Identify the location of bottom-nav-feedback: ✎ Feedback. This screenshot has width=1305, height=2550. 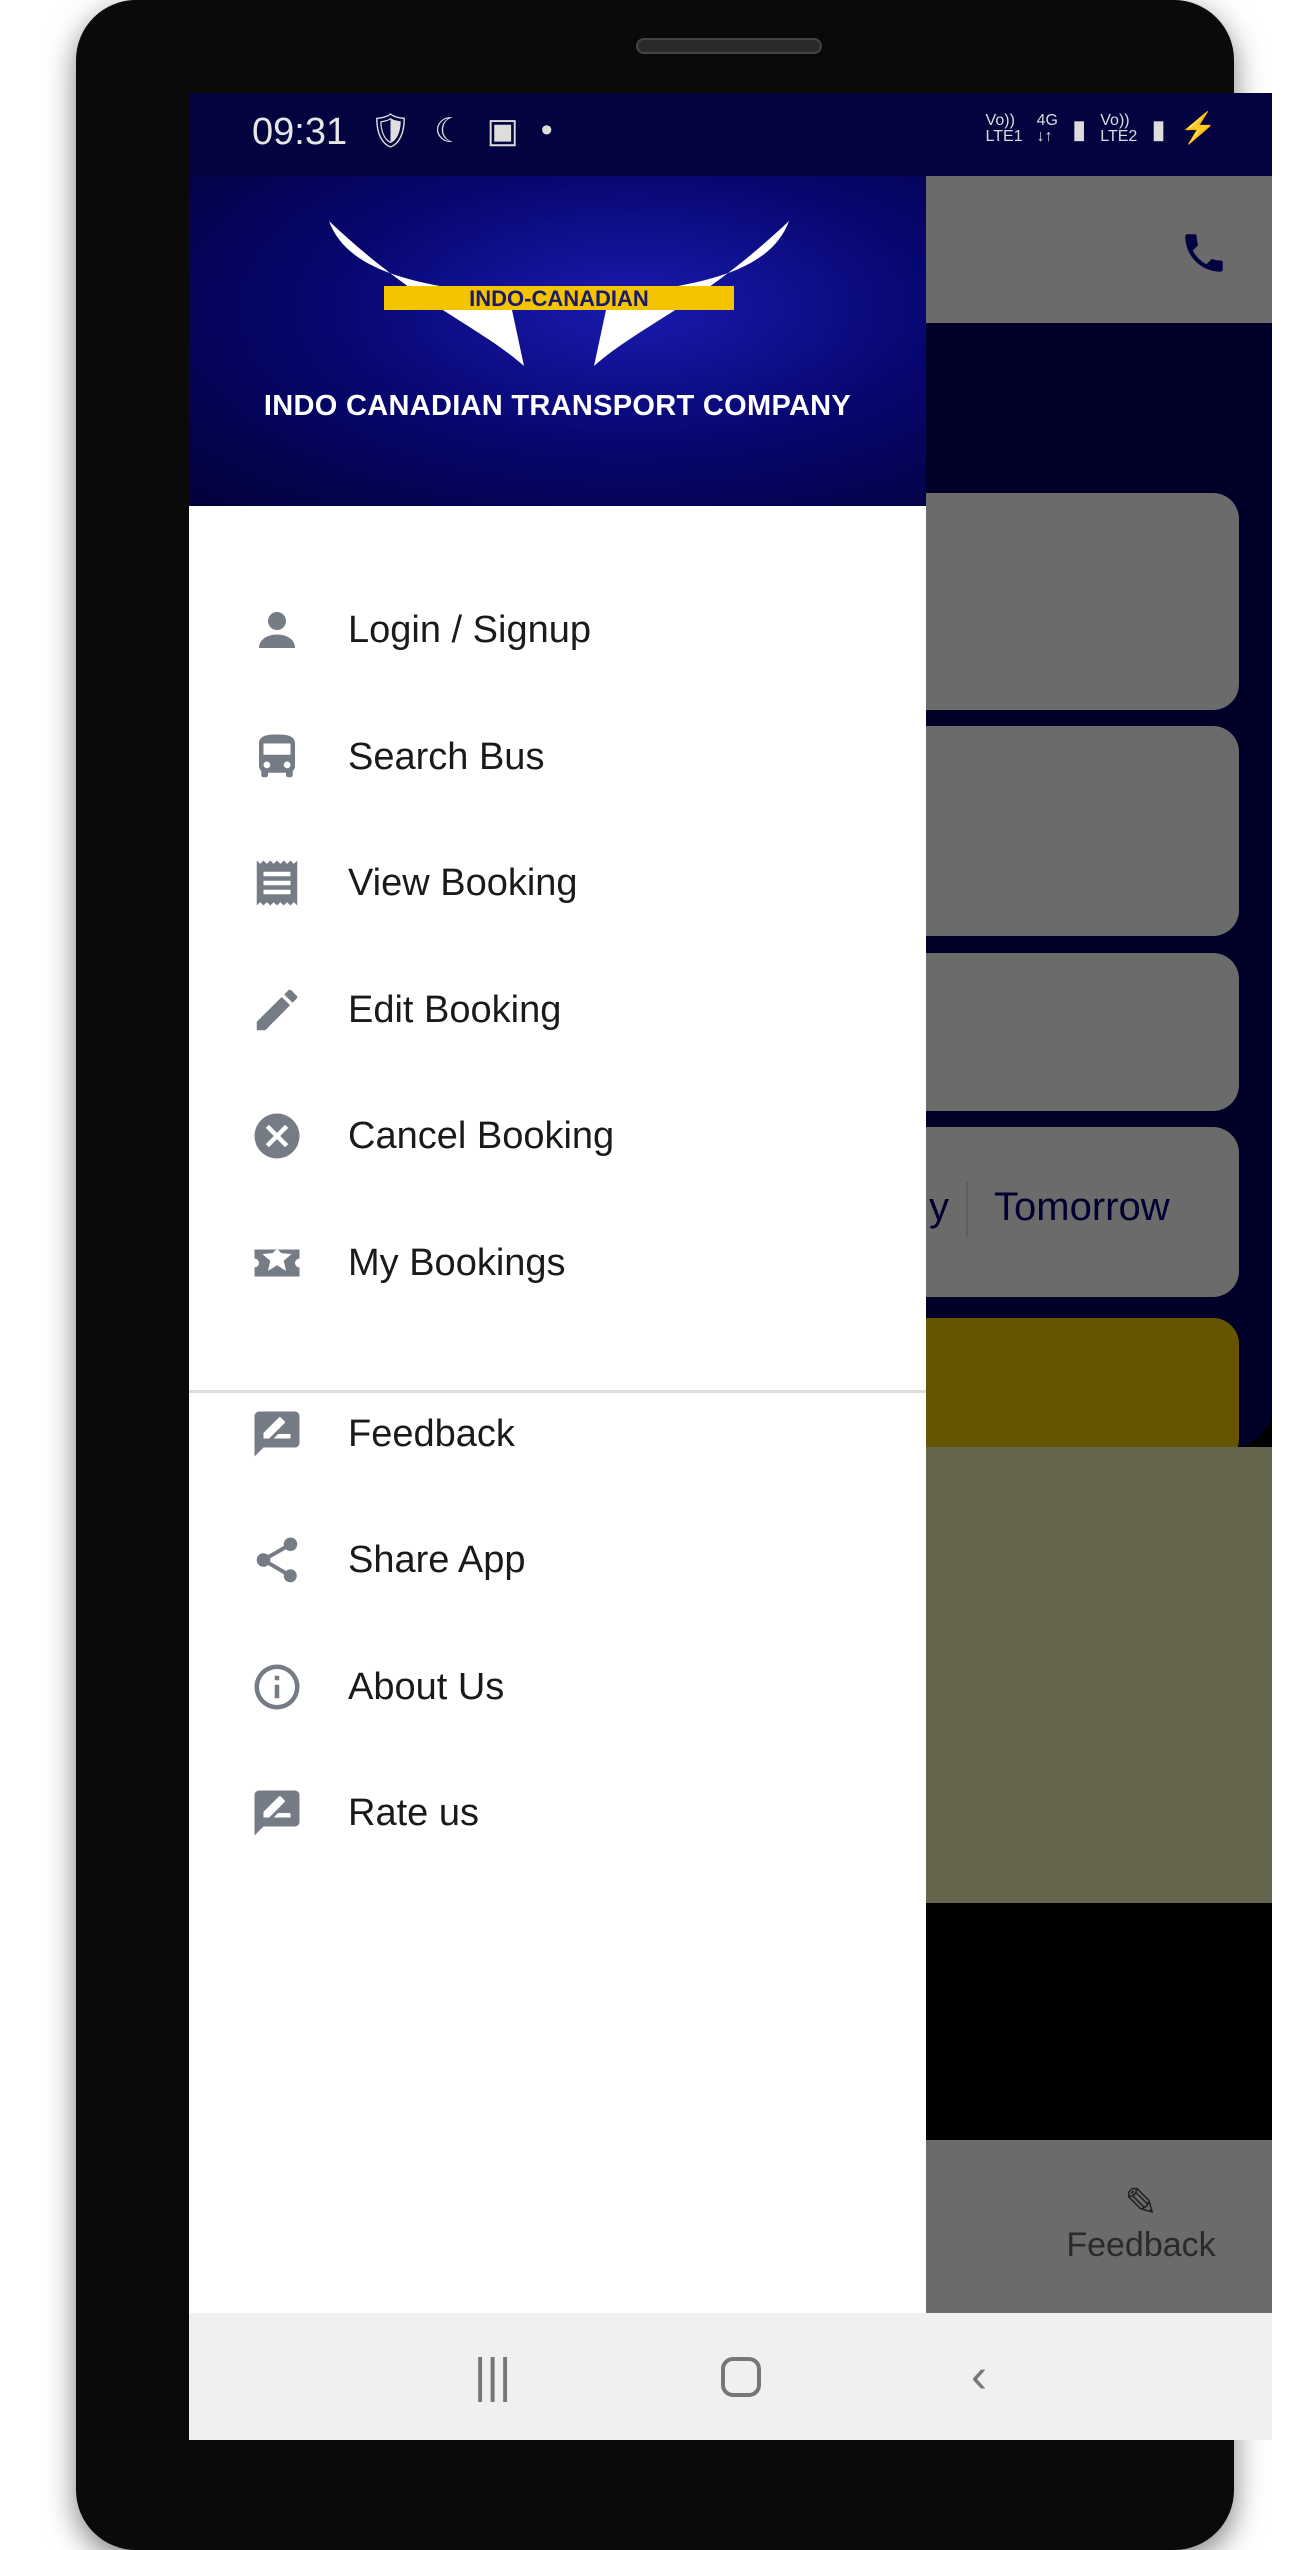
(1141, 2222).